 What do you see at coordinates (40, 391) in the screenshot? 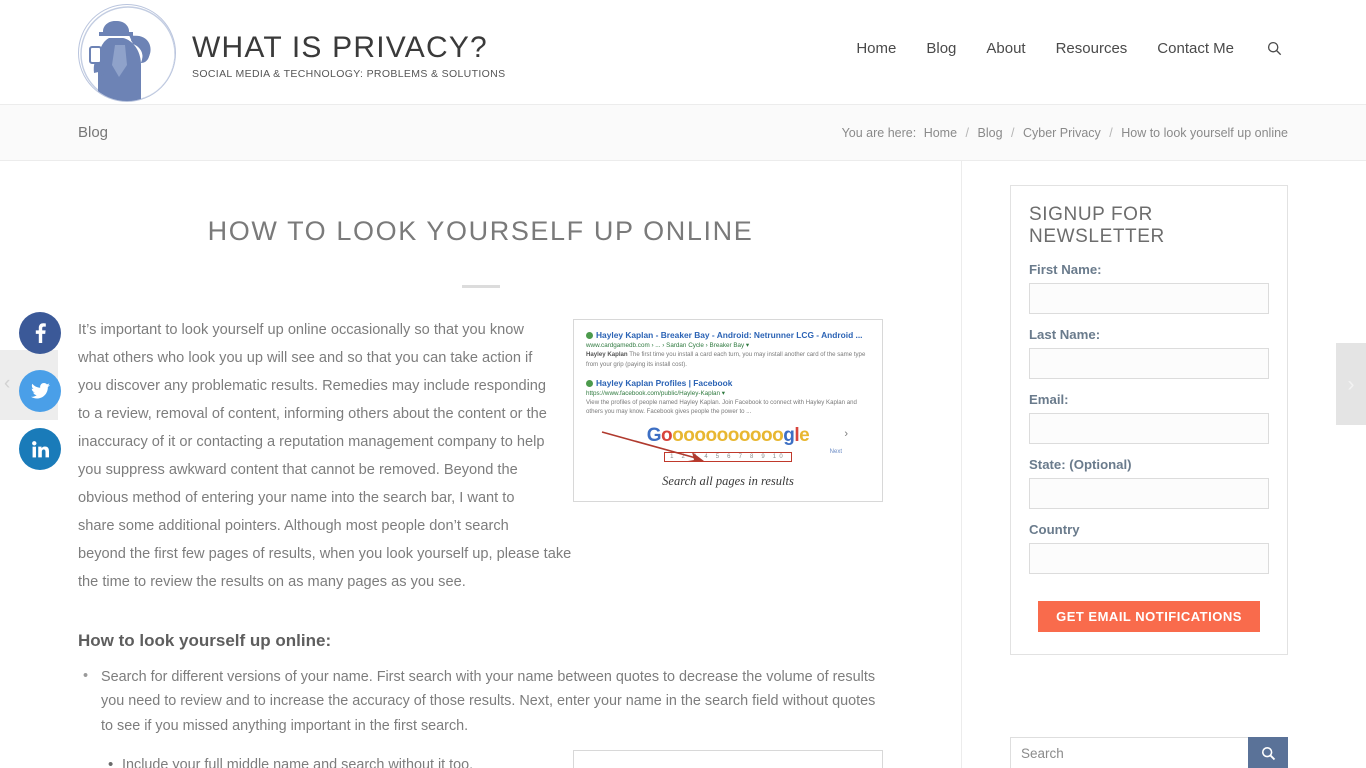
I see `share-twitter-icon` at bounding box center [40, 391].